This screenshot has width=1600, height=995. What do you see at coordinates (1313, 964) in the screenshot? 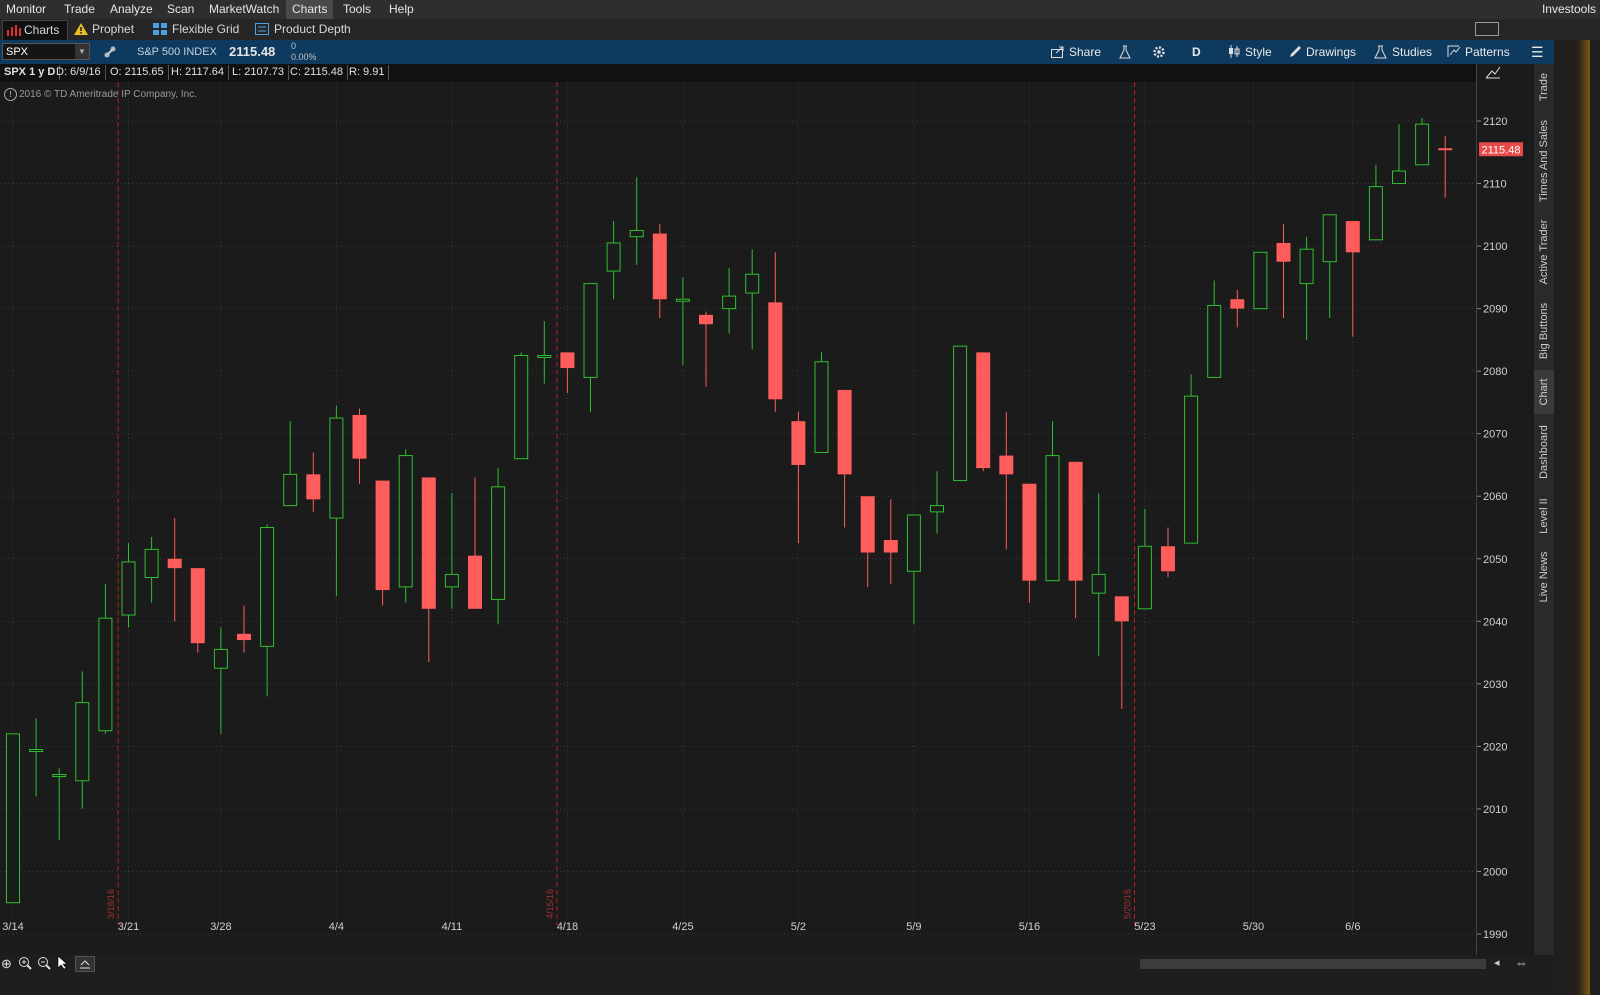
I see `horizontal-scrollbar-thumb` at bounding box center [1313, 964].